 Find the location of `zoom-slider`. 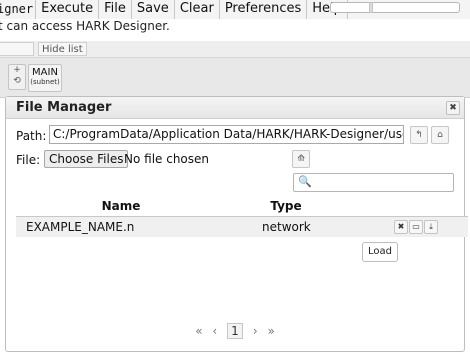

zoom-slider is located at coordinates (395, 7).